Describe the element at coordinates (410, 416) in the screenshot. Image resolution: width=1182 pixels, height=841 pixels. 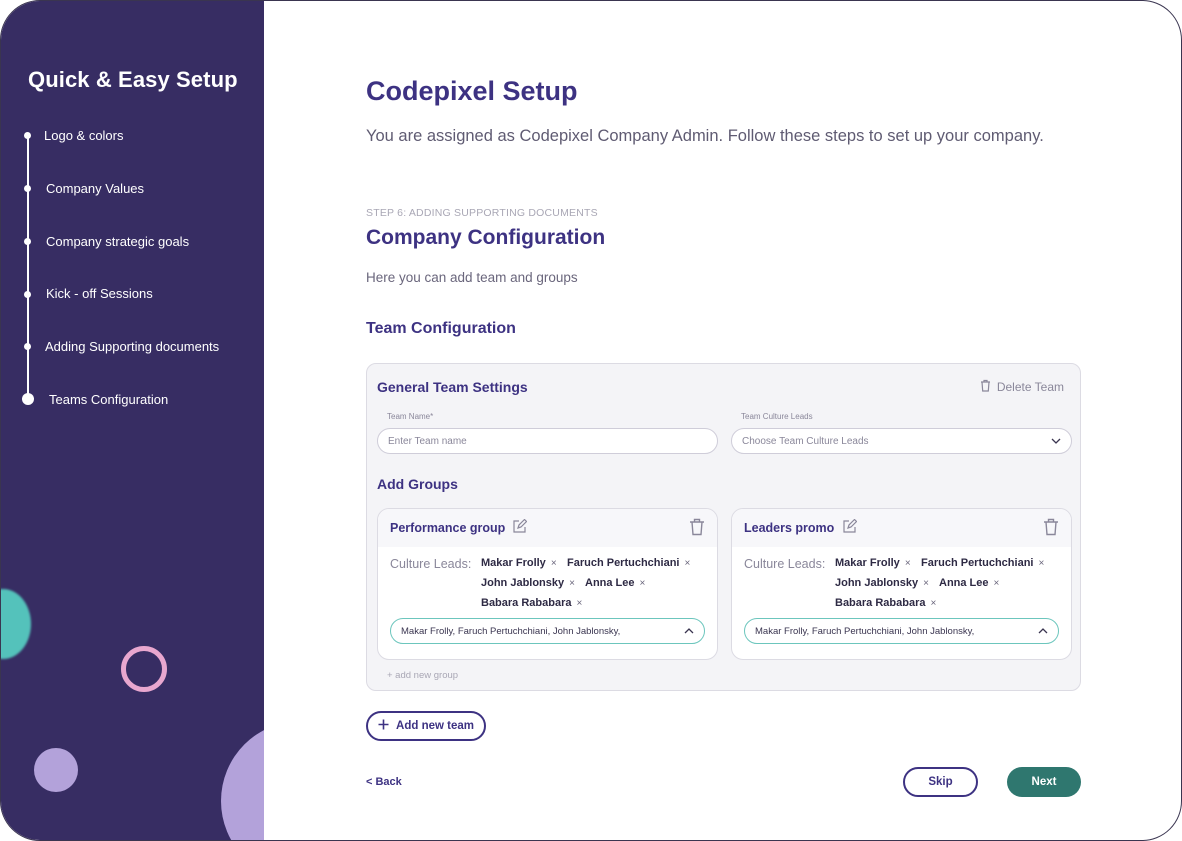
I see `team-name-label: Team Name*` at that location.